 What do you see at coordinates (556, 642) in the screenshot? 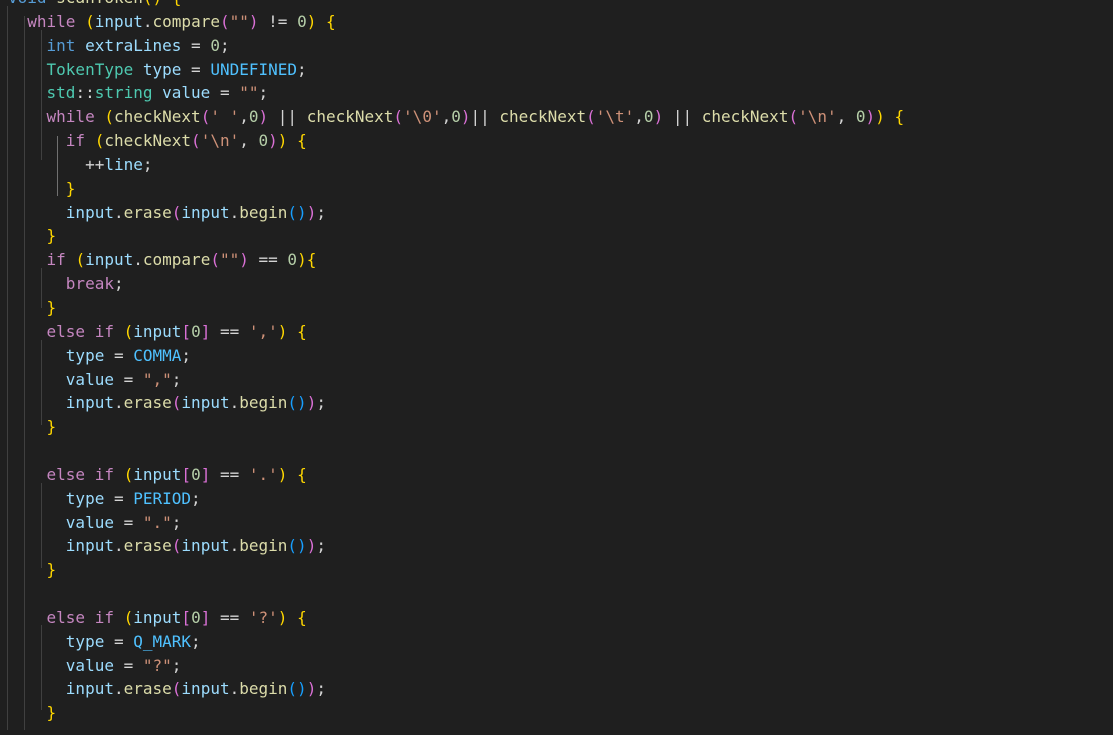
I see `code-line: type = Q_MARK;` at bounding box center [556, 642].